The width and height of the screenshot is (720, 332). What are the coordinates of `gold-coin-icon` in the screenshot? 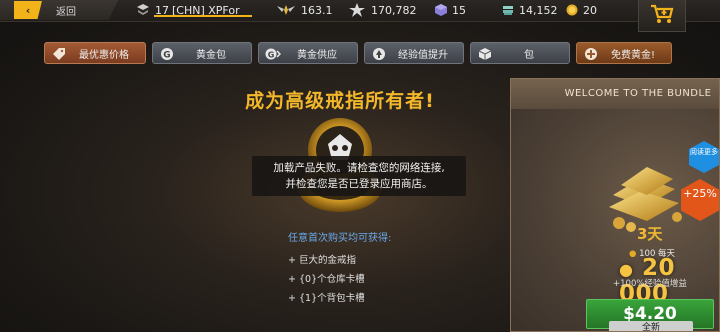 It's located at (572, 10).